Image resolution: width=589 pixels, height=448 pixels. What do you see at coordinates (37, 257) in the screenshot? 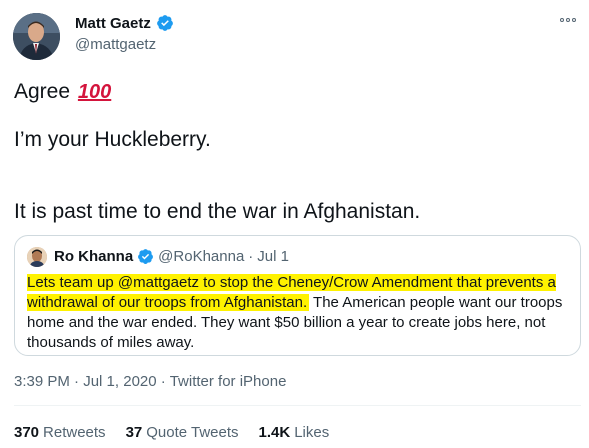
I see `quoted-author-avatar` at bounding box center [37, 257].